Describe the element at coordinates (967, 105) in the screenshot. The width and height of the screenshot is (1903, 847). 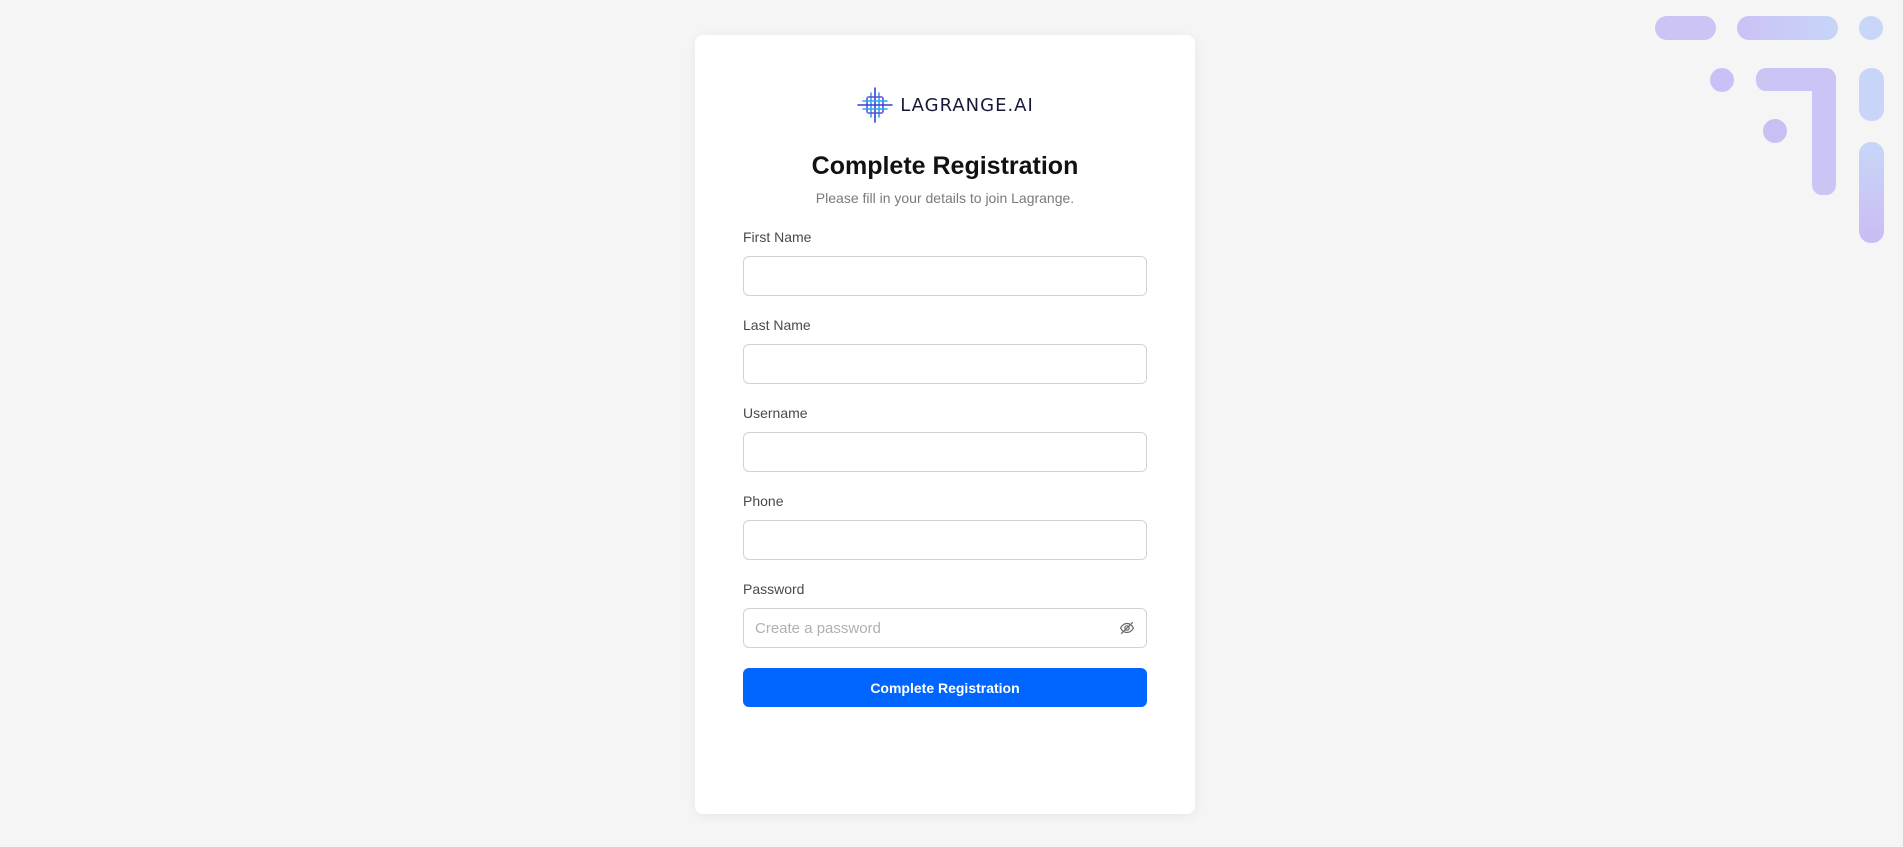
I see `brand-name: LAGRANGE.AI` at that location.